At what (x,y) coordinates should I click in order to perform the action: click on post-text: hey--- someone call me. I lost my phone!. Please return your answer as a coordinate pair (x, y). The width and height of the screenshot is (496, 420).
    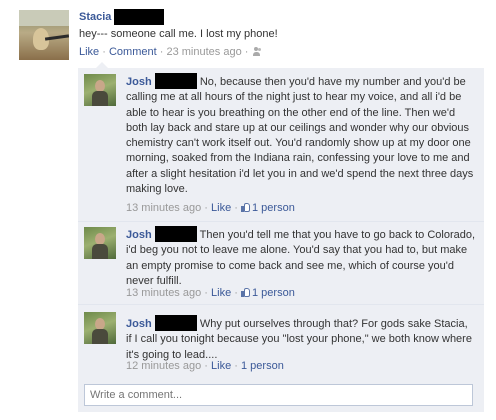
    Looking at the image, I should click on (178, 34).